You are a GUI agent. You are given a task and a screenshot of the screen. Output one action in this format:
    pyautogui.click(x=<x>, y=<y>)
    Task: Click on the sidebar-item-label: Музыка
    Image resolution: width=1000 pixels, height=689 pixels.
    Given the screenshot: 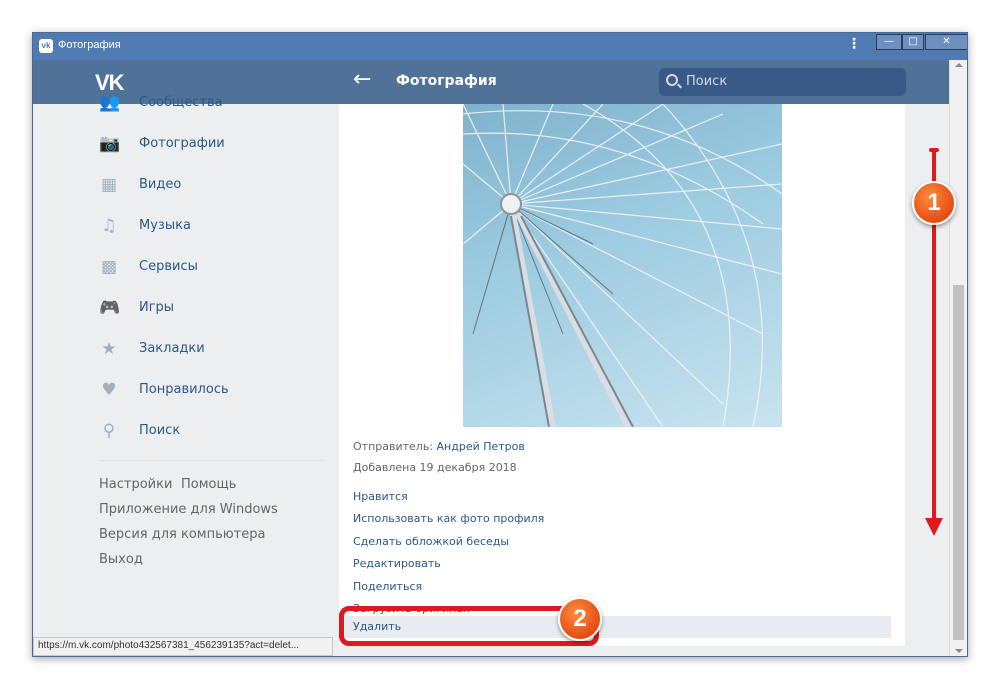 What is the action you would take?
    pyautogui.click(x=165, y=225)
    